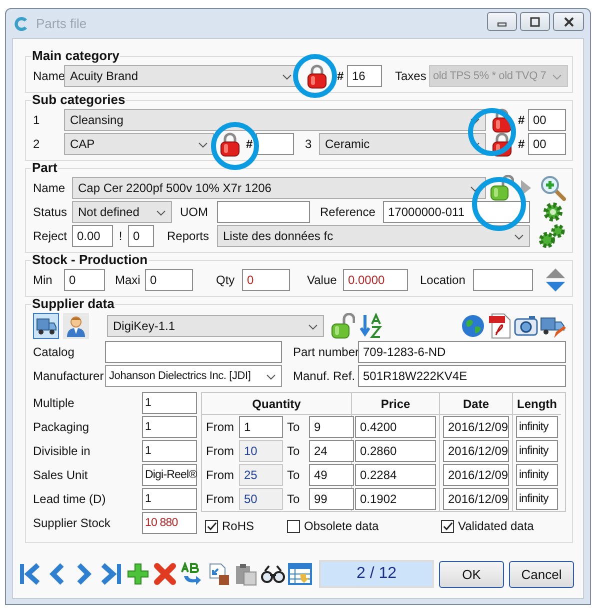 Image resolution: width=596 pixels, height=609 pixels. Describe the element at coordinates (261, 427) in the screenshot. I see `quantity-from-field: 1` at that location.